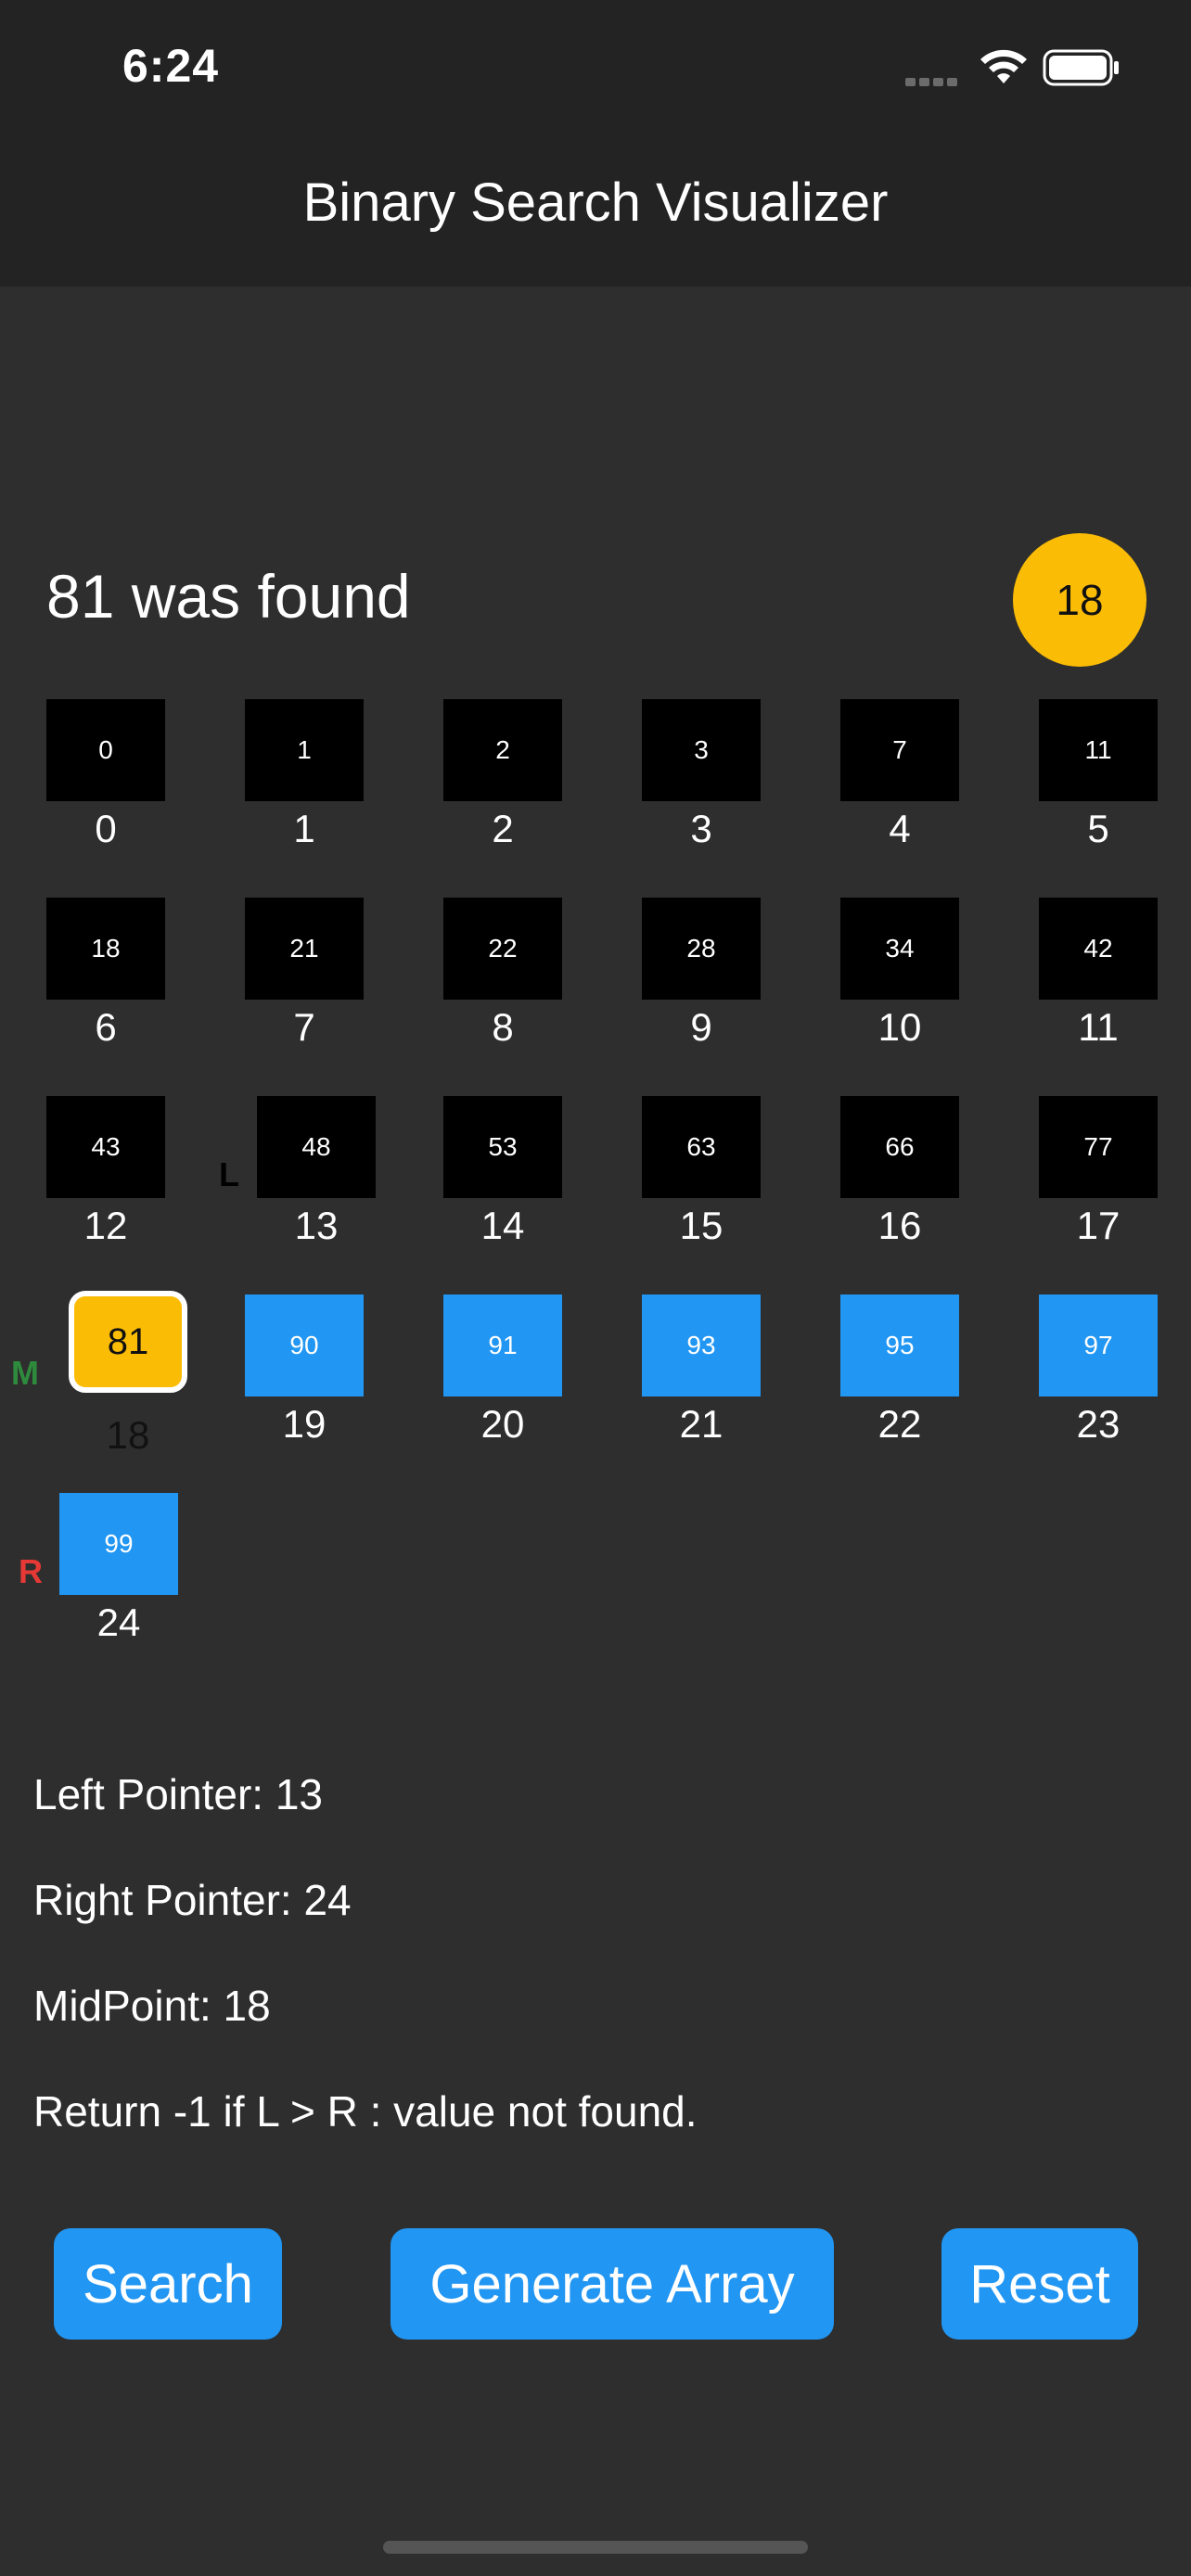 The width and height of the screenshot is (1191, 2576). What do you see at coordinates (316, 1225) in the screenshot?
I see `array-index-label: 13` at bounding box center [316, 1225].